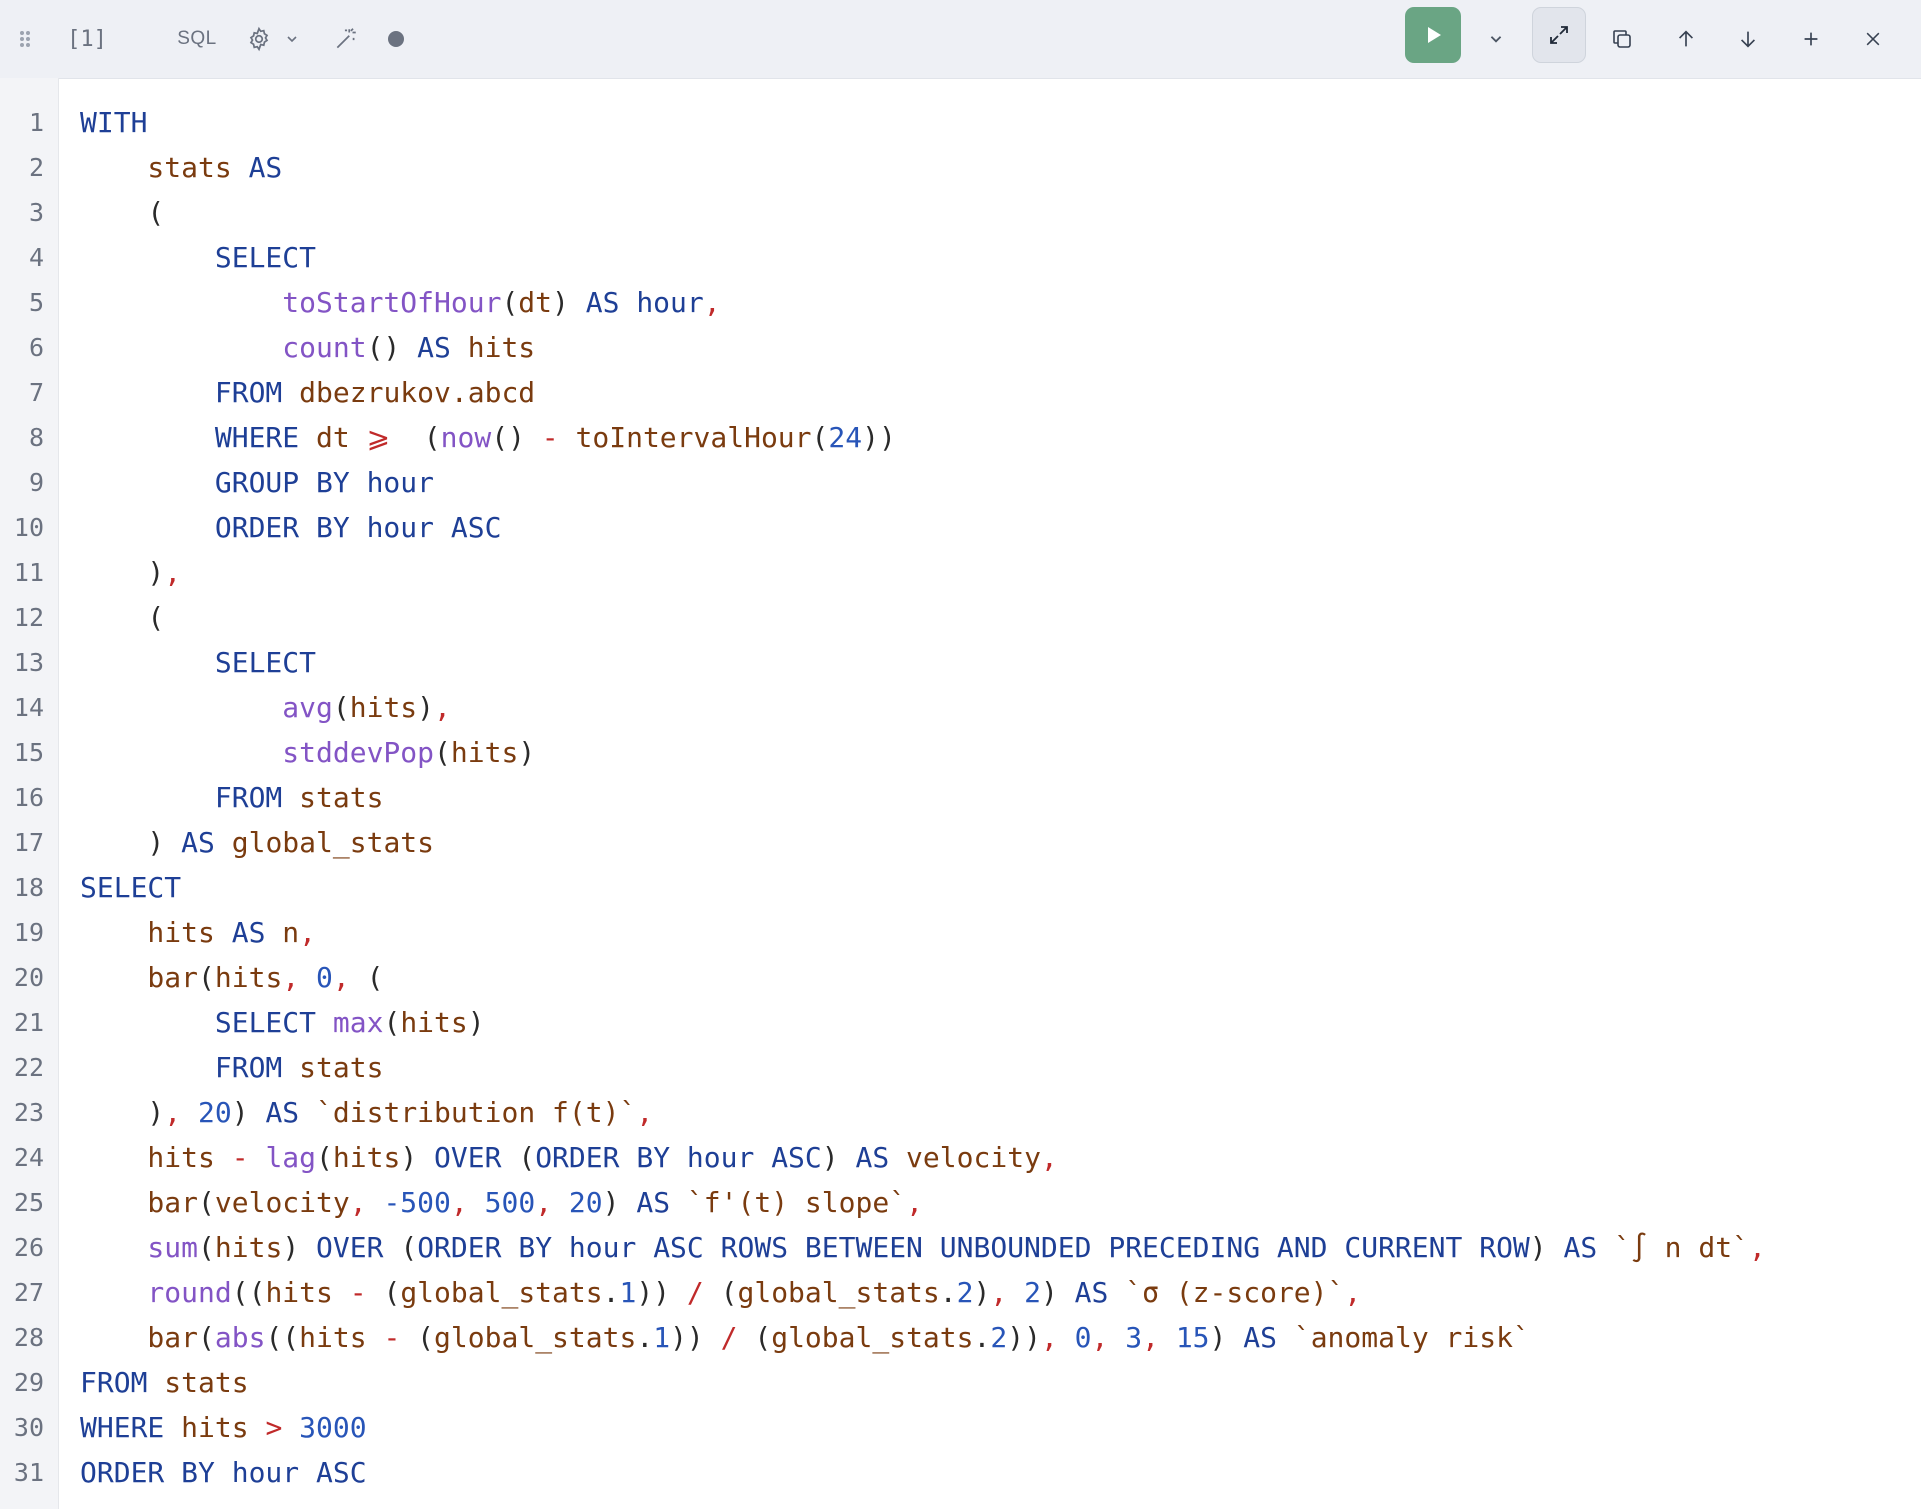  What do you see at coordinates (960, 752) in the screenshot?
I see `code-line: 15 stddevPop(hits)` at bounding box center [960, 752].